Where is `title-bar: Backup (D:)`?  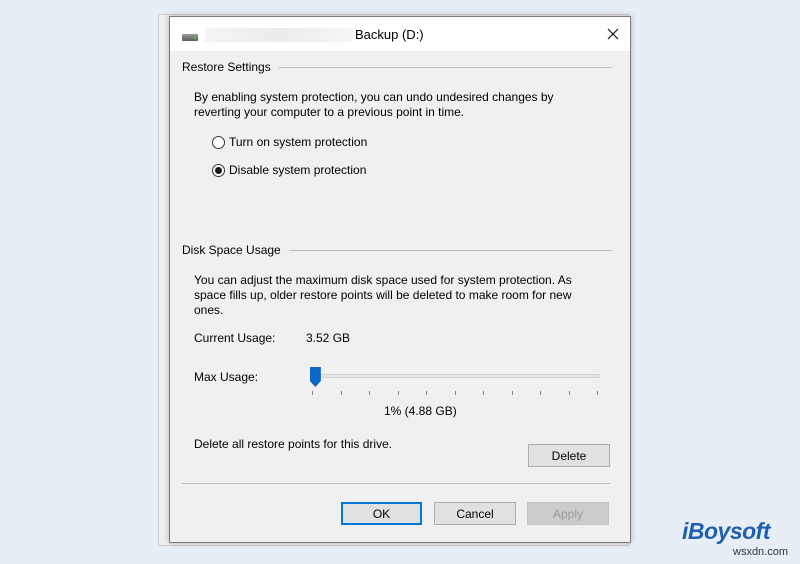
title-bar: Backup (D:) is located at coordinates (400, 34).